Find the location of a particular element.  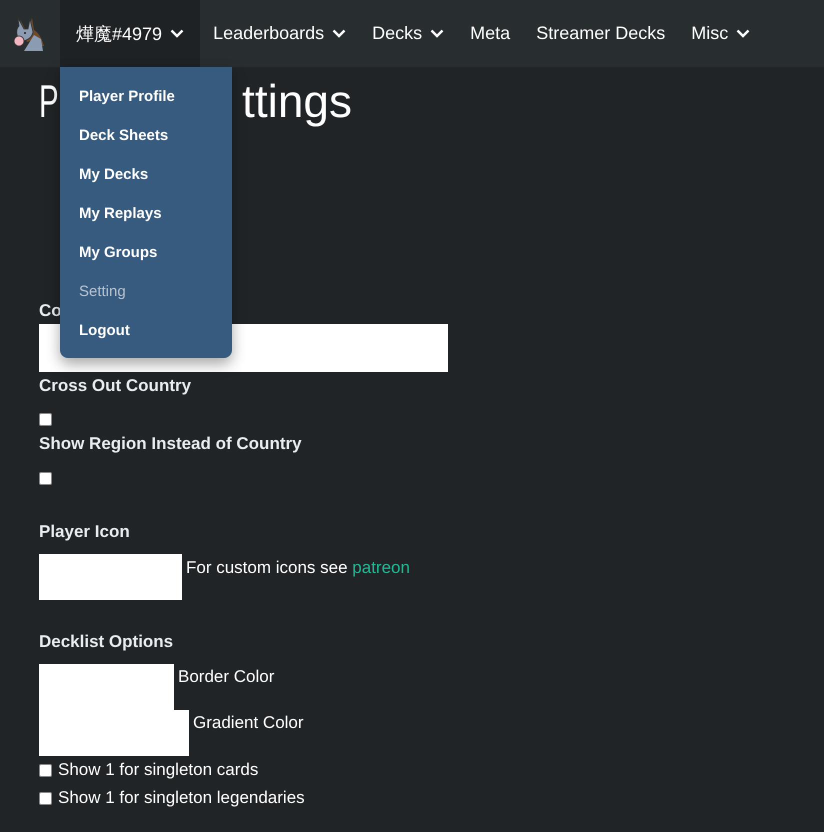

checkbox-label: Show 1 for singleton legendaries is located at coordinates (181, 798).